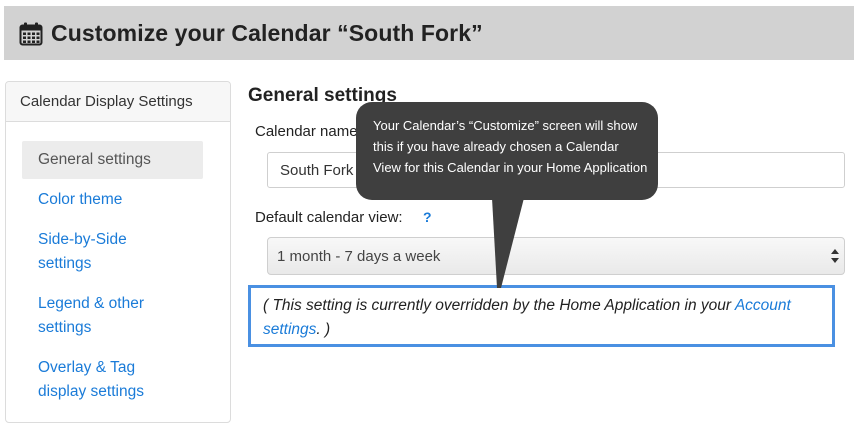  Describe the element at coordinates (124, 200) in the screenshot. I see `sidebar-item-color-theme: Color theme` at that location.